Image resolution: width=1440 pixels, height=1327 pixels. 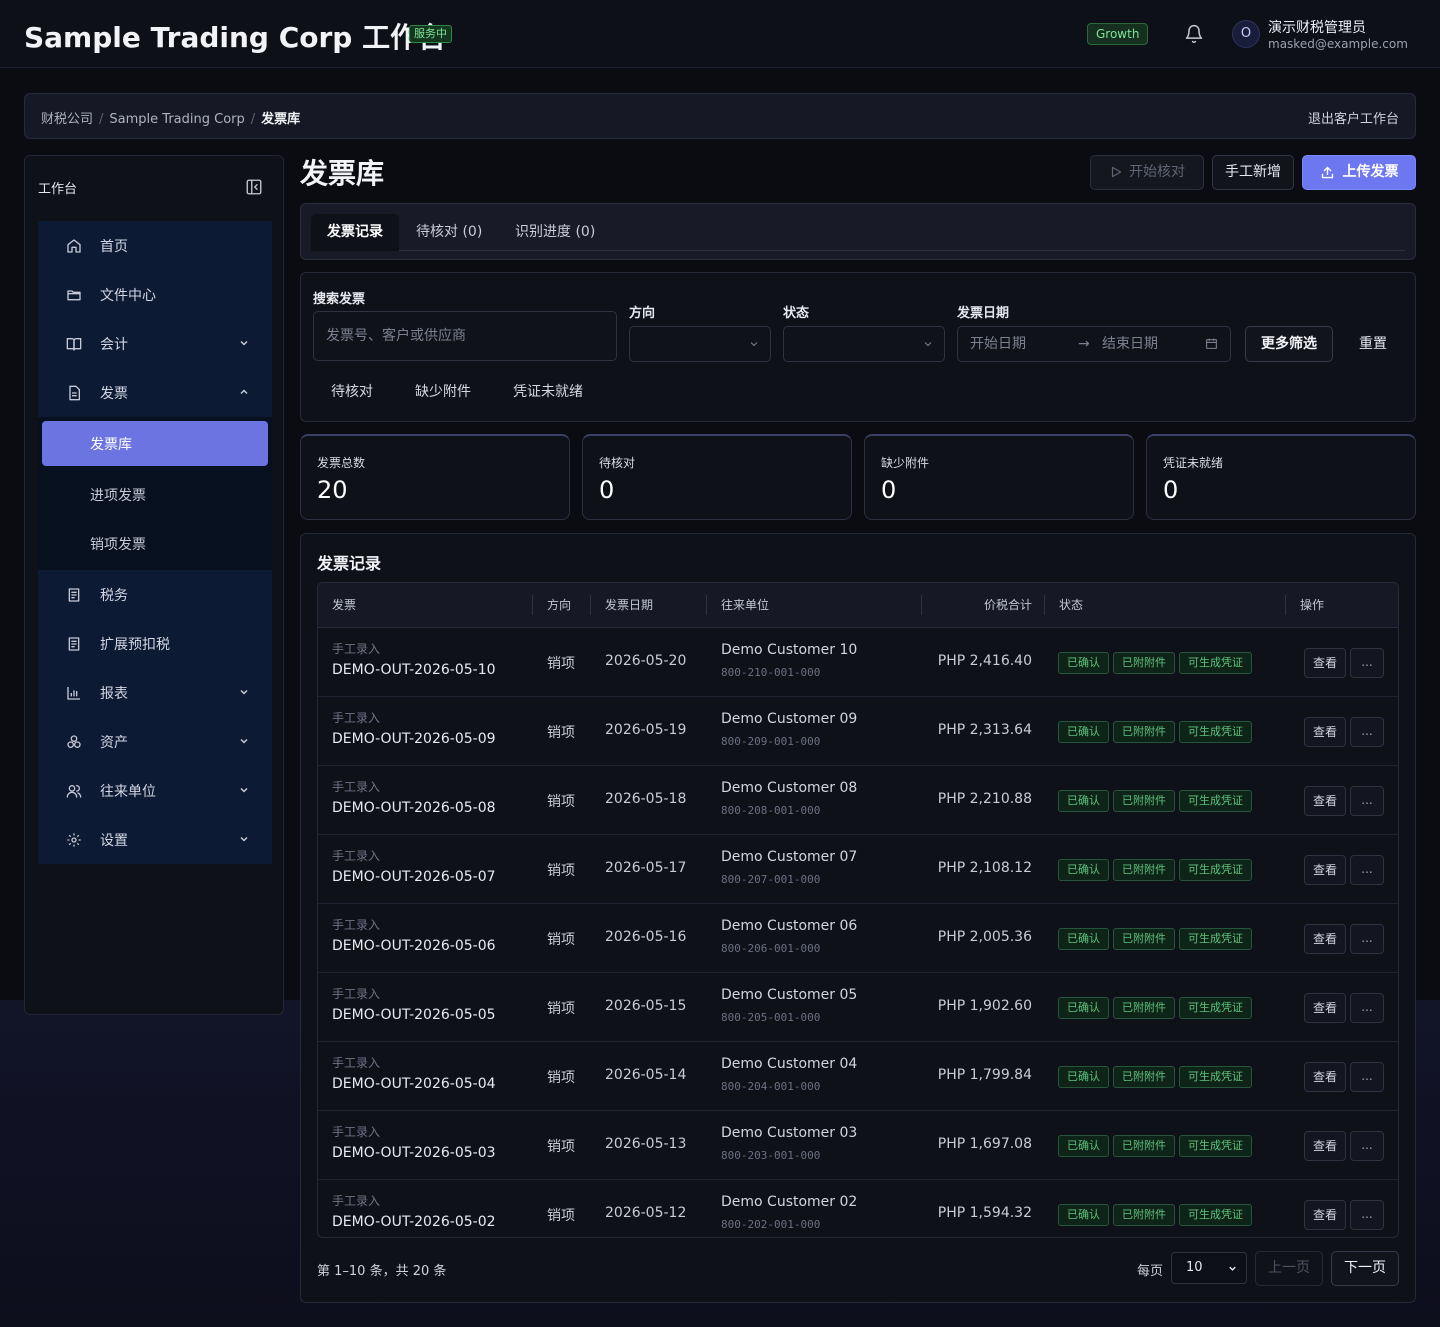 I want to click on exit-client-workspace-link: 退出客户工作台, so click(x=1353, y=117).